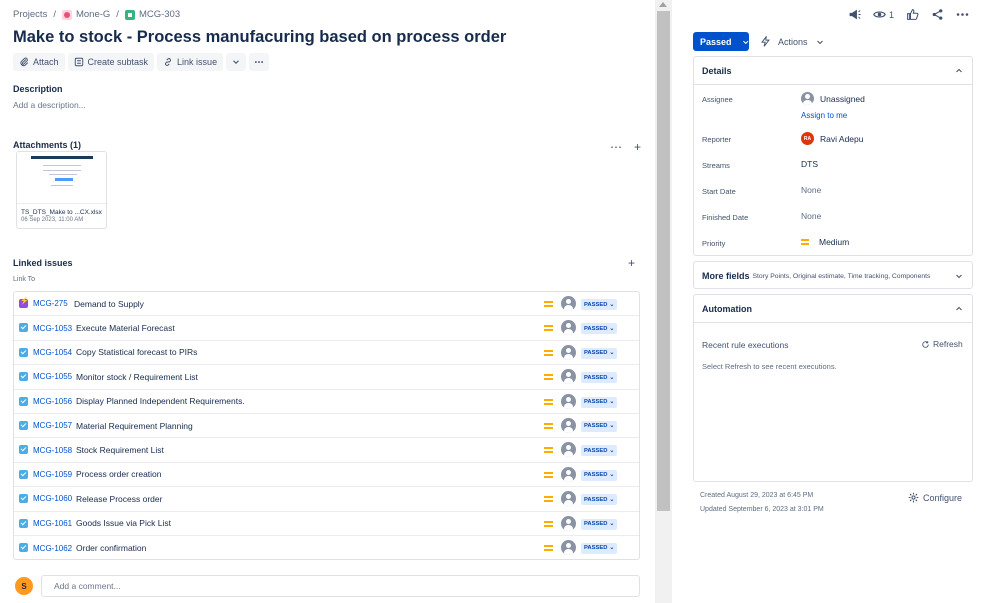 The width and height of the screenshot is (999, 603). What do you see at coordinates (119, 499) in the screenshot?
I see `linked-issue-summary: Release Process order` at bounding box center [119, 499].